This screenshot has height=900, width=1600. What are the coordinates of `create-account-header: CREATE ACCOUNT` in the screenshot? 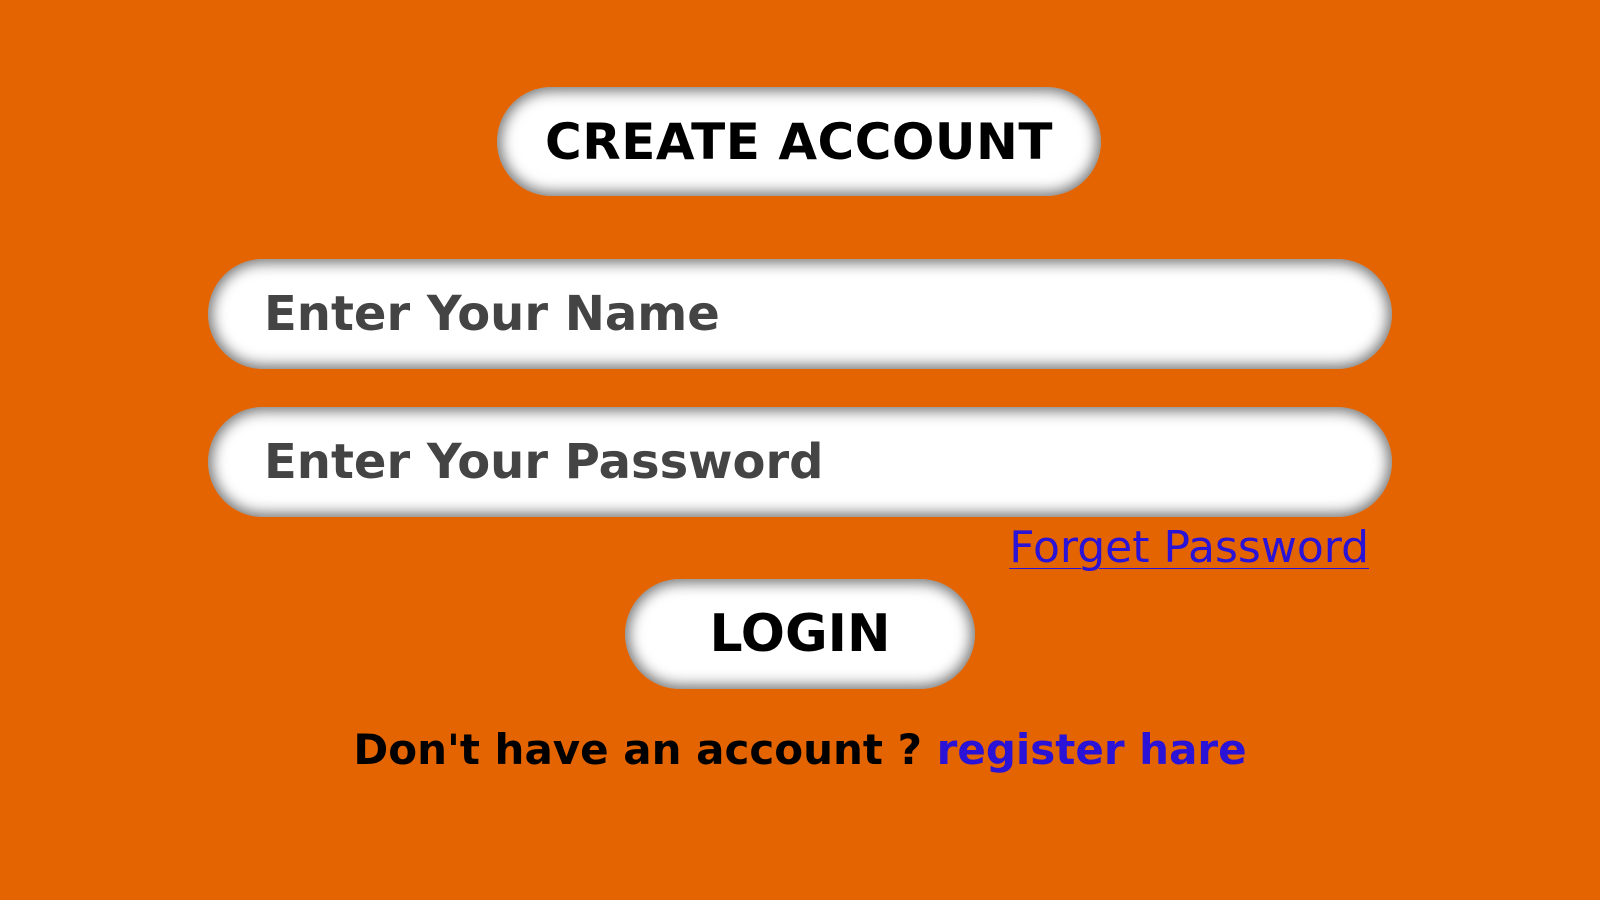 It's located at (799, 141).